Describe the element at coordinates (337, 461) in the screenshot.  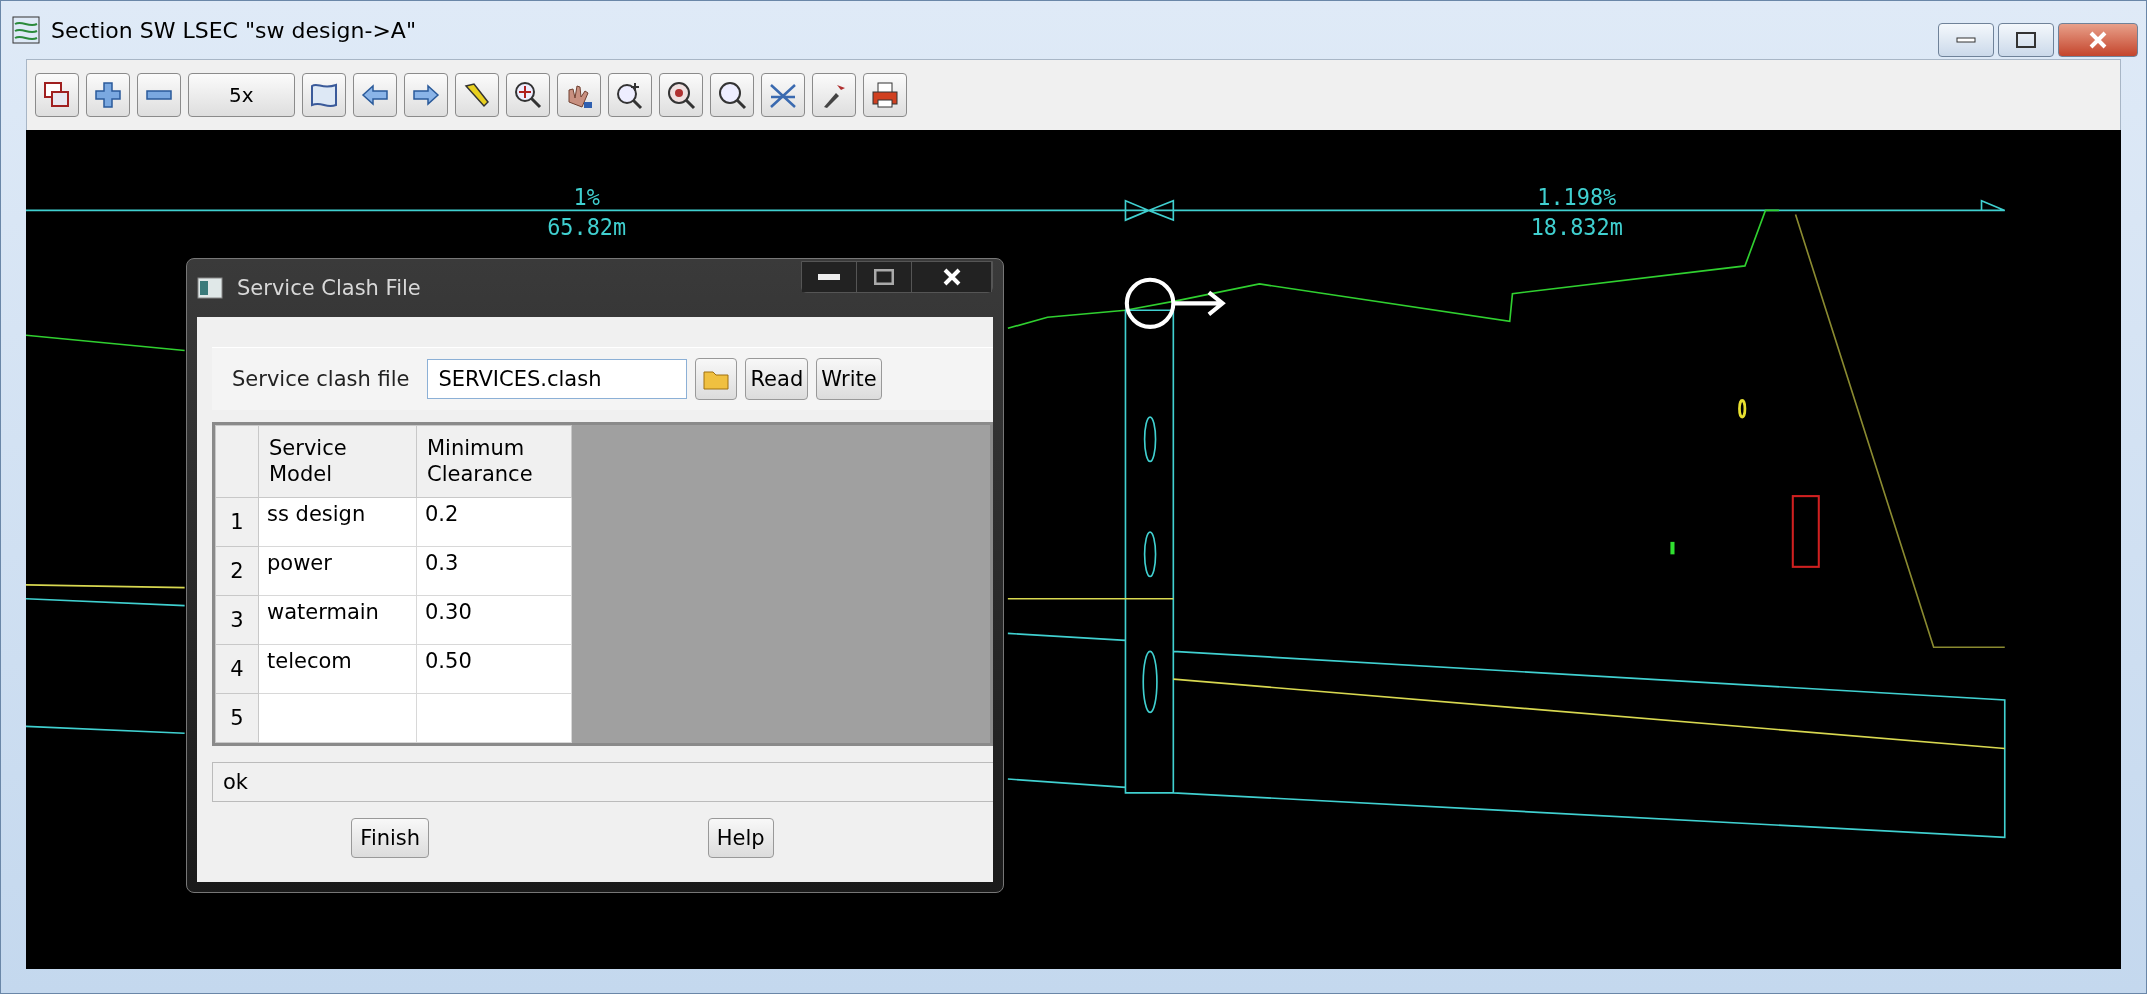
I see `column-header: Service Model` at that location.